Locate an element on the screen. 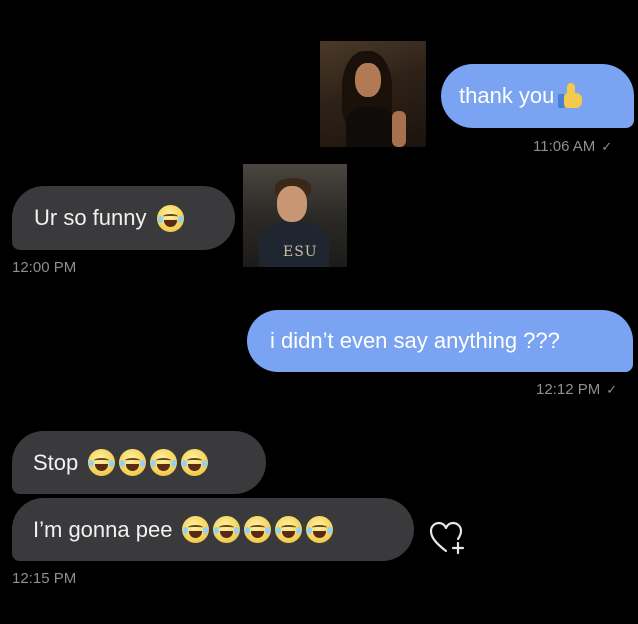 This screenshot has width=638, height=624. woman-photo is located at coordinates (373, 94).